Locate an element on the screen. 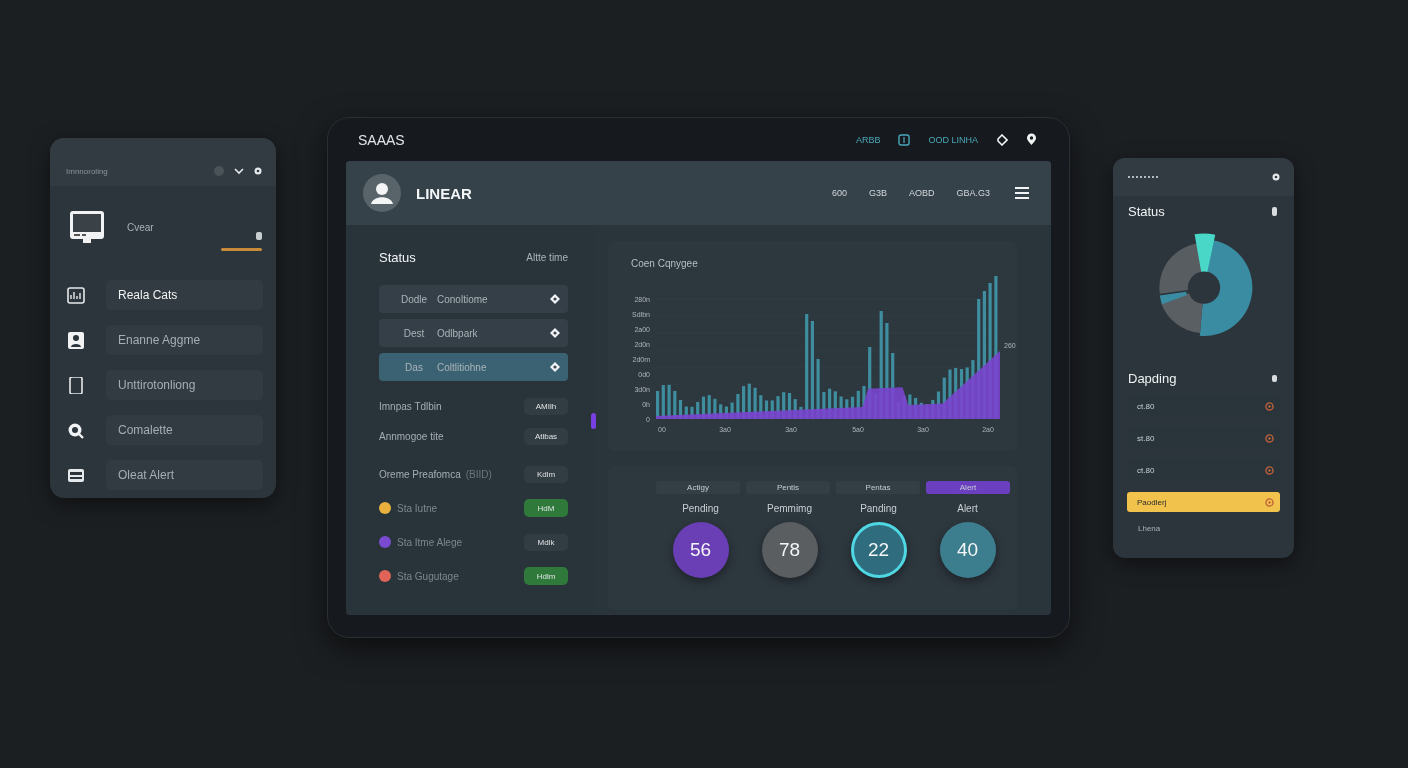 The width and height of the screenshot is (1408, 768). toggle-button: Mdlk is located at coordinates (546, 542).